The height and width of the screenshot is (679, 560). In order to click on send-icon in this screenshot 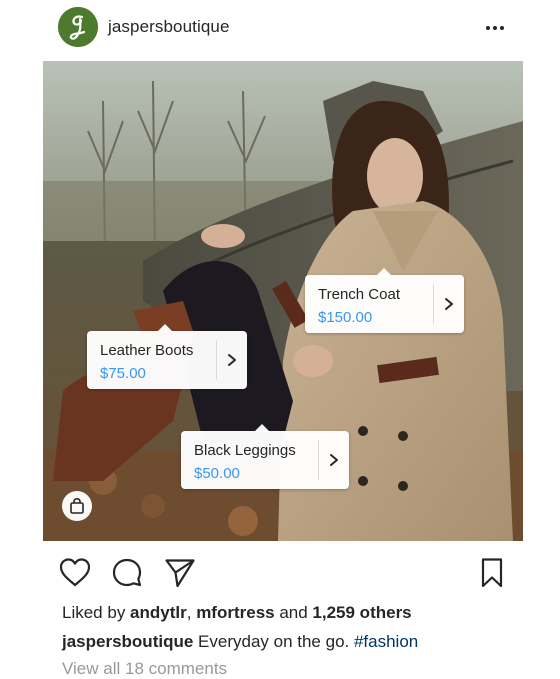, I will do `click(180, 573)`.